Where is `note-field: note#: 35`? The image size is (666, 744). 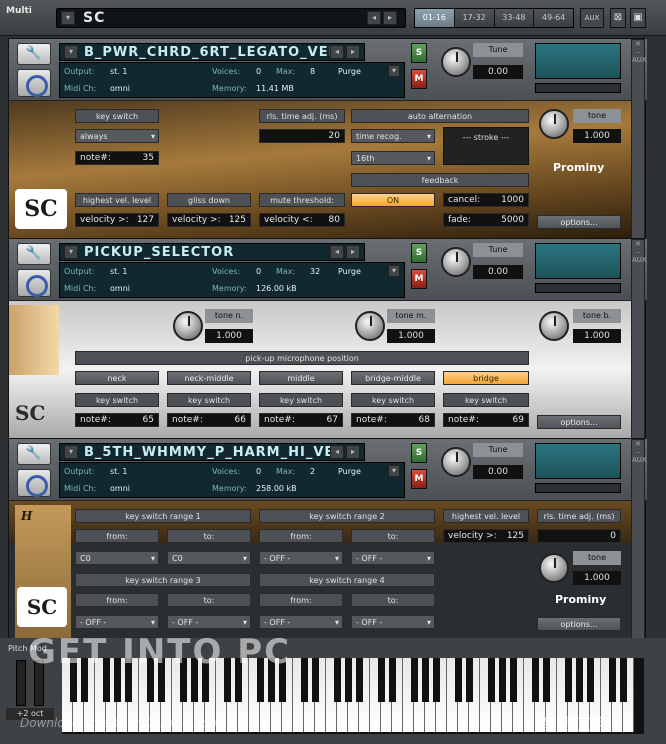 note-field: note#: 35 is located at coordinates (117, 158).